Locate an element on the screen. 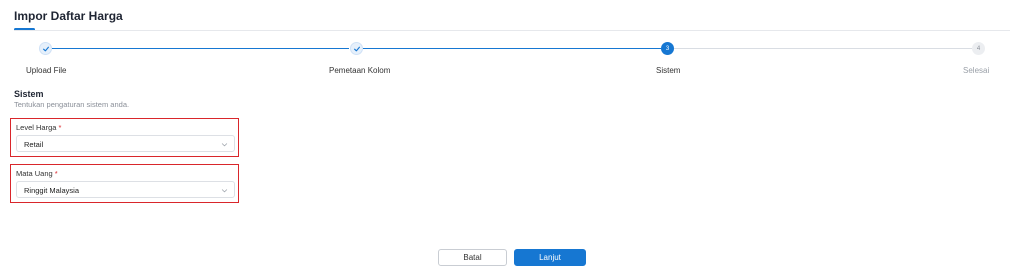 The height and width of the screenshot is (278, 1024). page-title: Impor Daftar Harga is located at coordinates (68, 16).